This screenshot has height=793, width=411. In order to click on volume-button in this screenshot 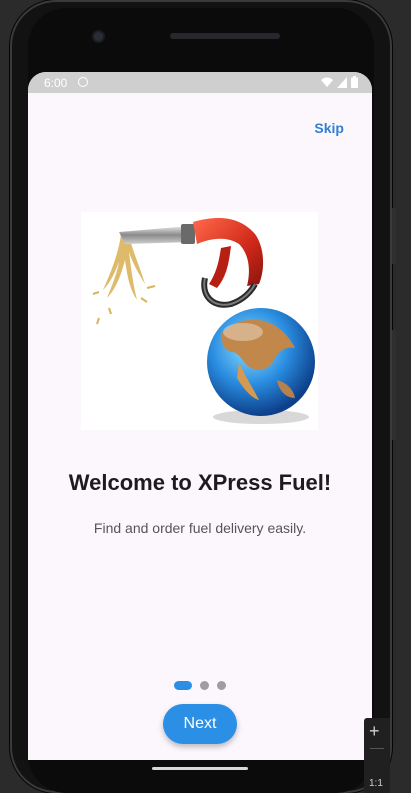, I will do `click(394, 385)`.